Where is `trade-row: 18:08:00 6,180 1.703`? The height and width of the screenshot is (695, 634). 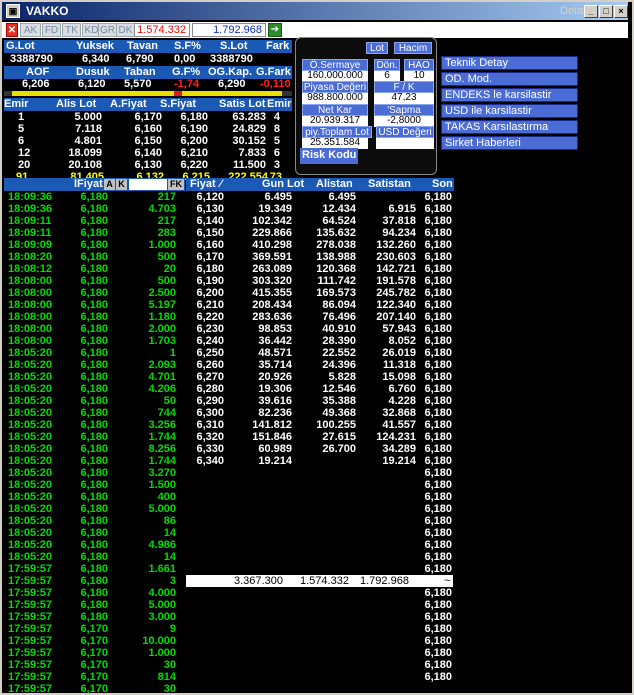
trade-row: 18:08:00 6,180 1.703 is located at coordinates (94, 341).